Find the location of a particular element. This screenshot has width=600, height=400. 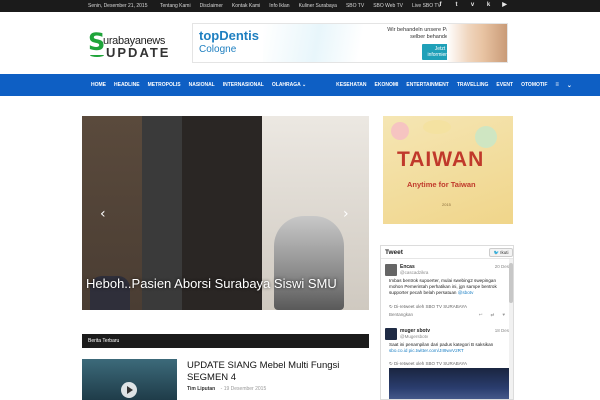

expand-link: Bentangkan is located at coordinates (401, 314).